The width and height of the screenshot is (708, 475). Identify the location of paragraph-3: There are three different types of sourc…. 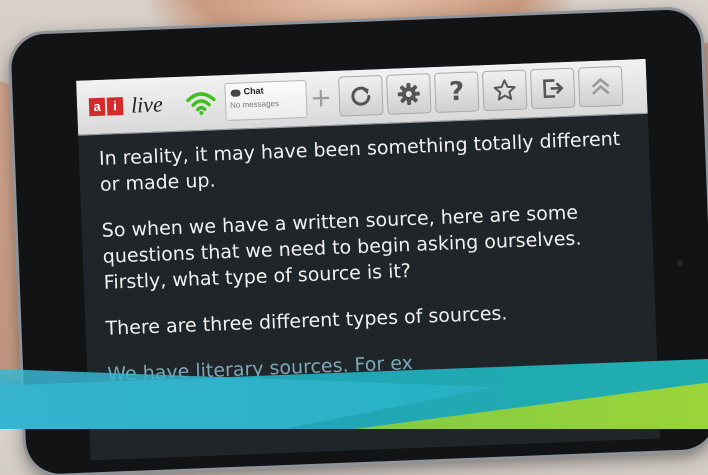
(306, 321).